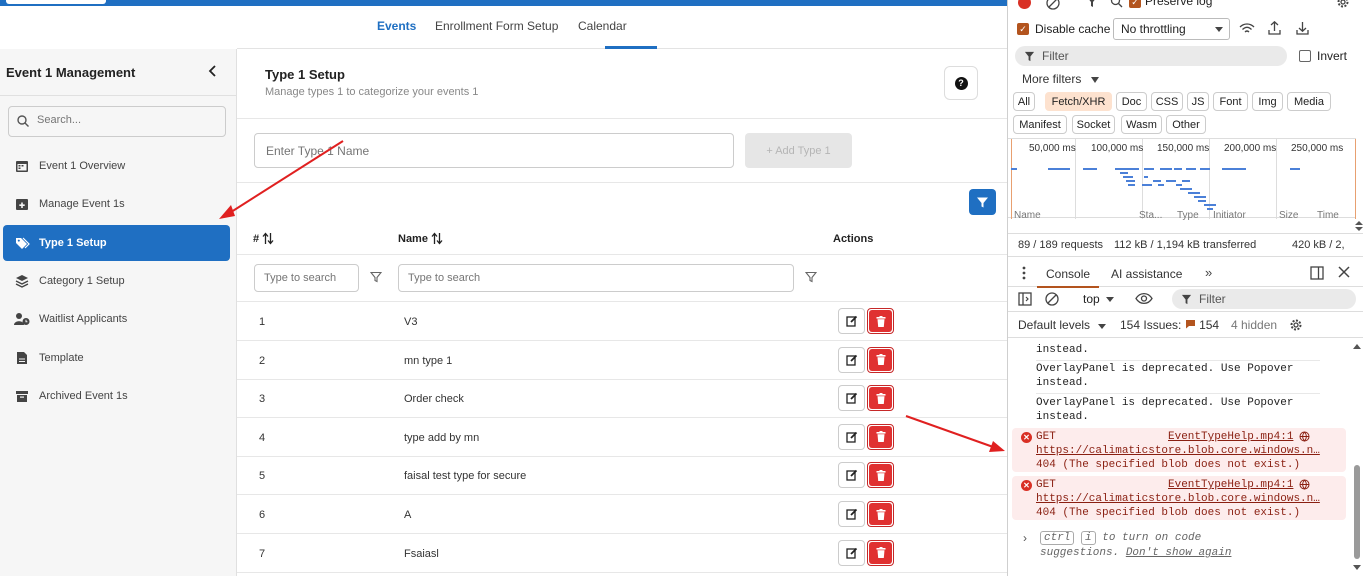  What do you see at coordinates (1078, 101) in the screenshot?
I see `filter-pill-fetch-xhr: Fetch/XHR` at bounding box center [1078, 101].